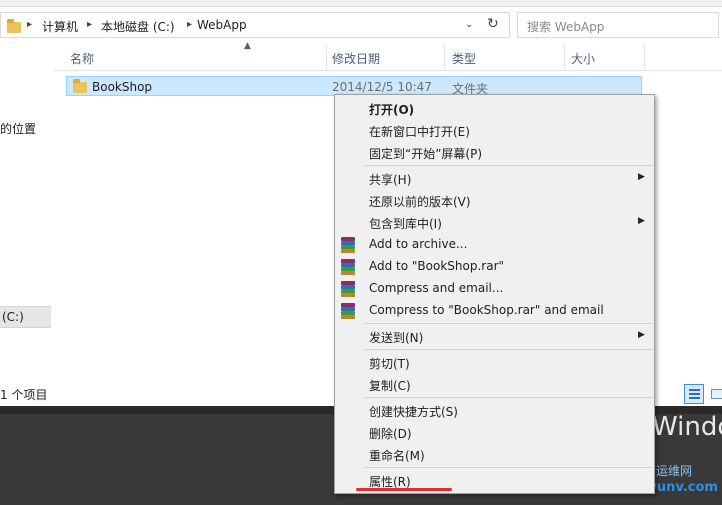 The image size is (722, 505). What do you see at coordinates (674, 471) in the screenshot?
I see `watermark-text: 运维网` at bounding box center [674, 471].